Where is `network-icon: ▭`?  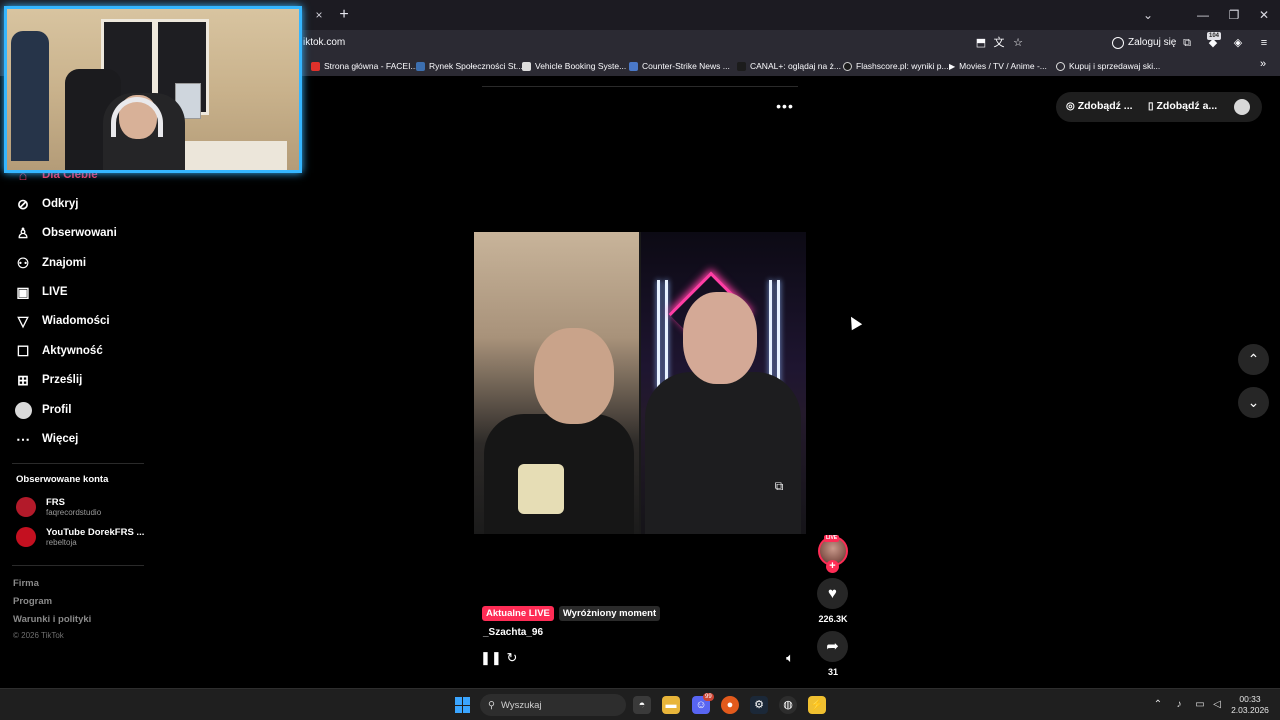 network-icon: ▭ is located at coordinates (1200, 705).